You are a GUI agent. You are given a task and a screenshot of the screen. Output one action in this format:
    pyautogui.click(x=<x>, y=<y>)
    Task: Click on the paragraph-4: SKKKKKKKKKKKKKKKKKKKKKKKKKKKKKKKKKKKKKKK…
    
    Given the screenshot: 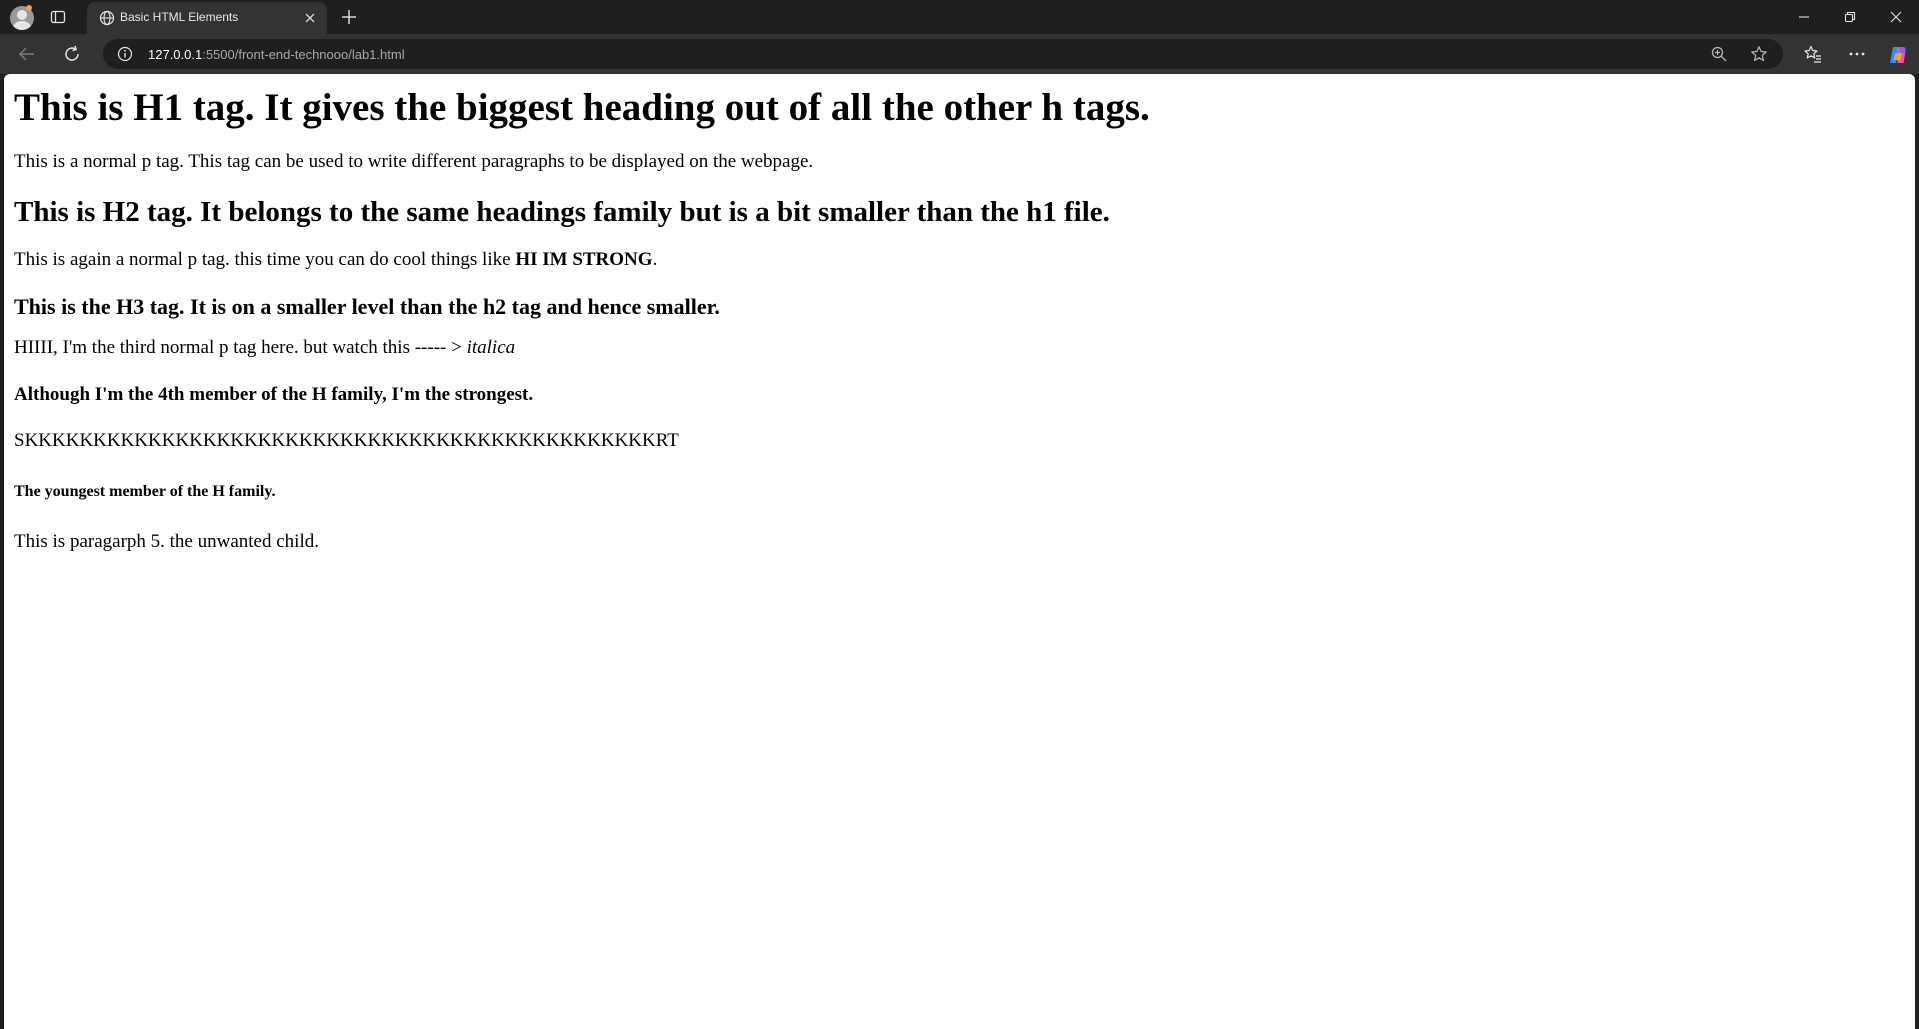 What is the action you would take?
    pyautogui.click(x=346, y=440)
    